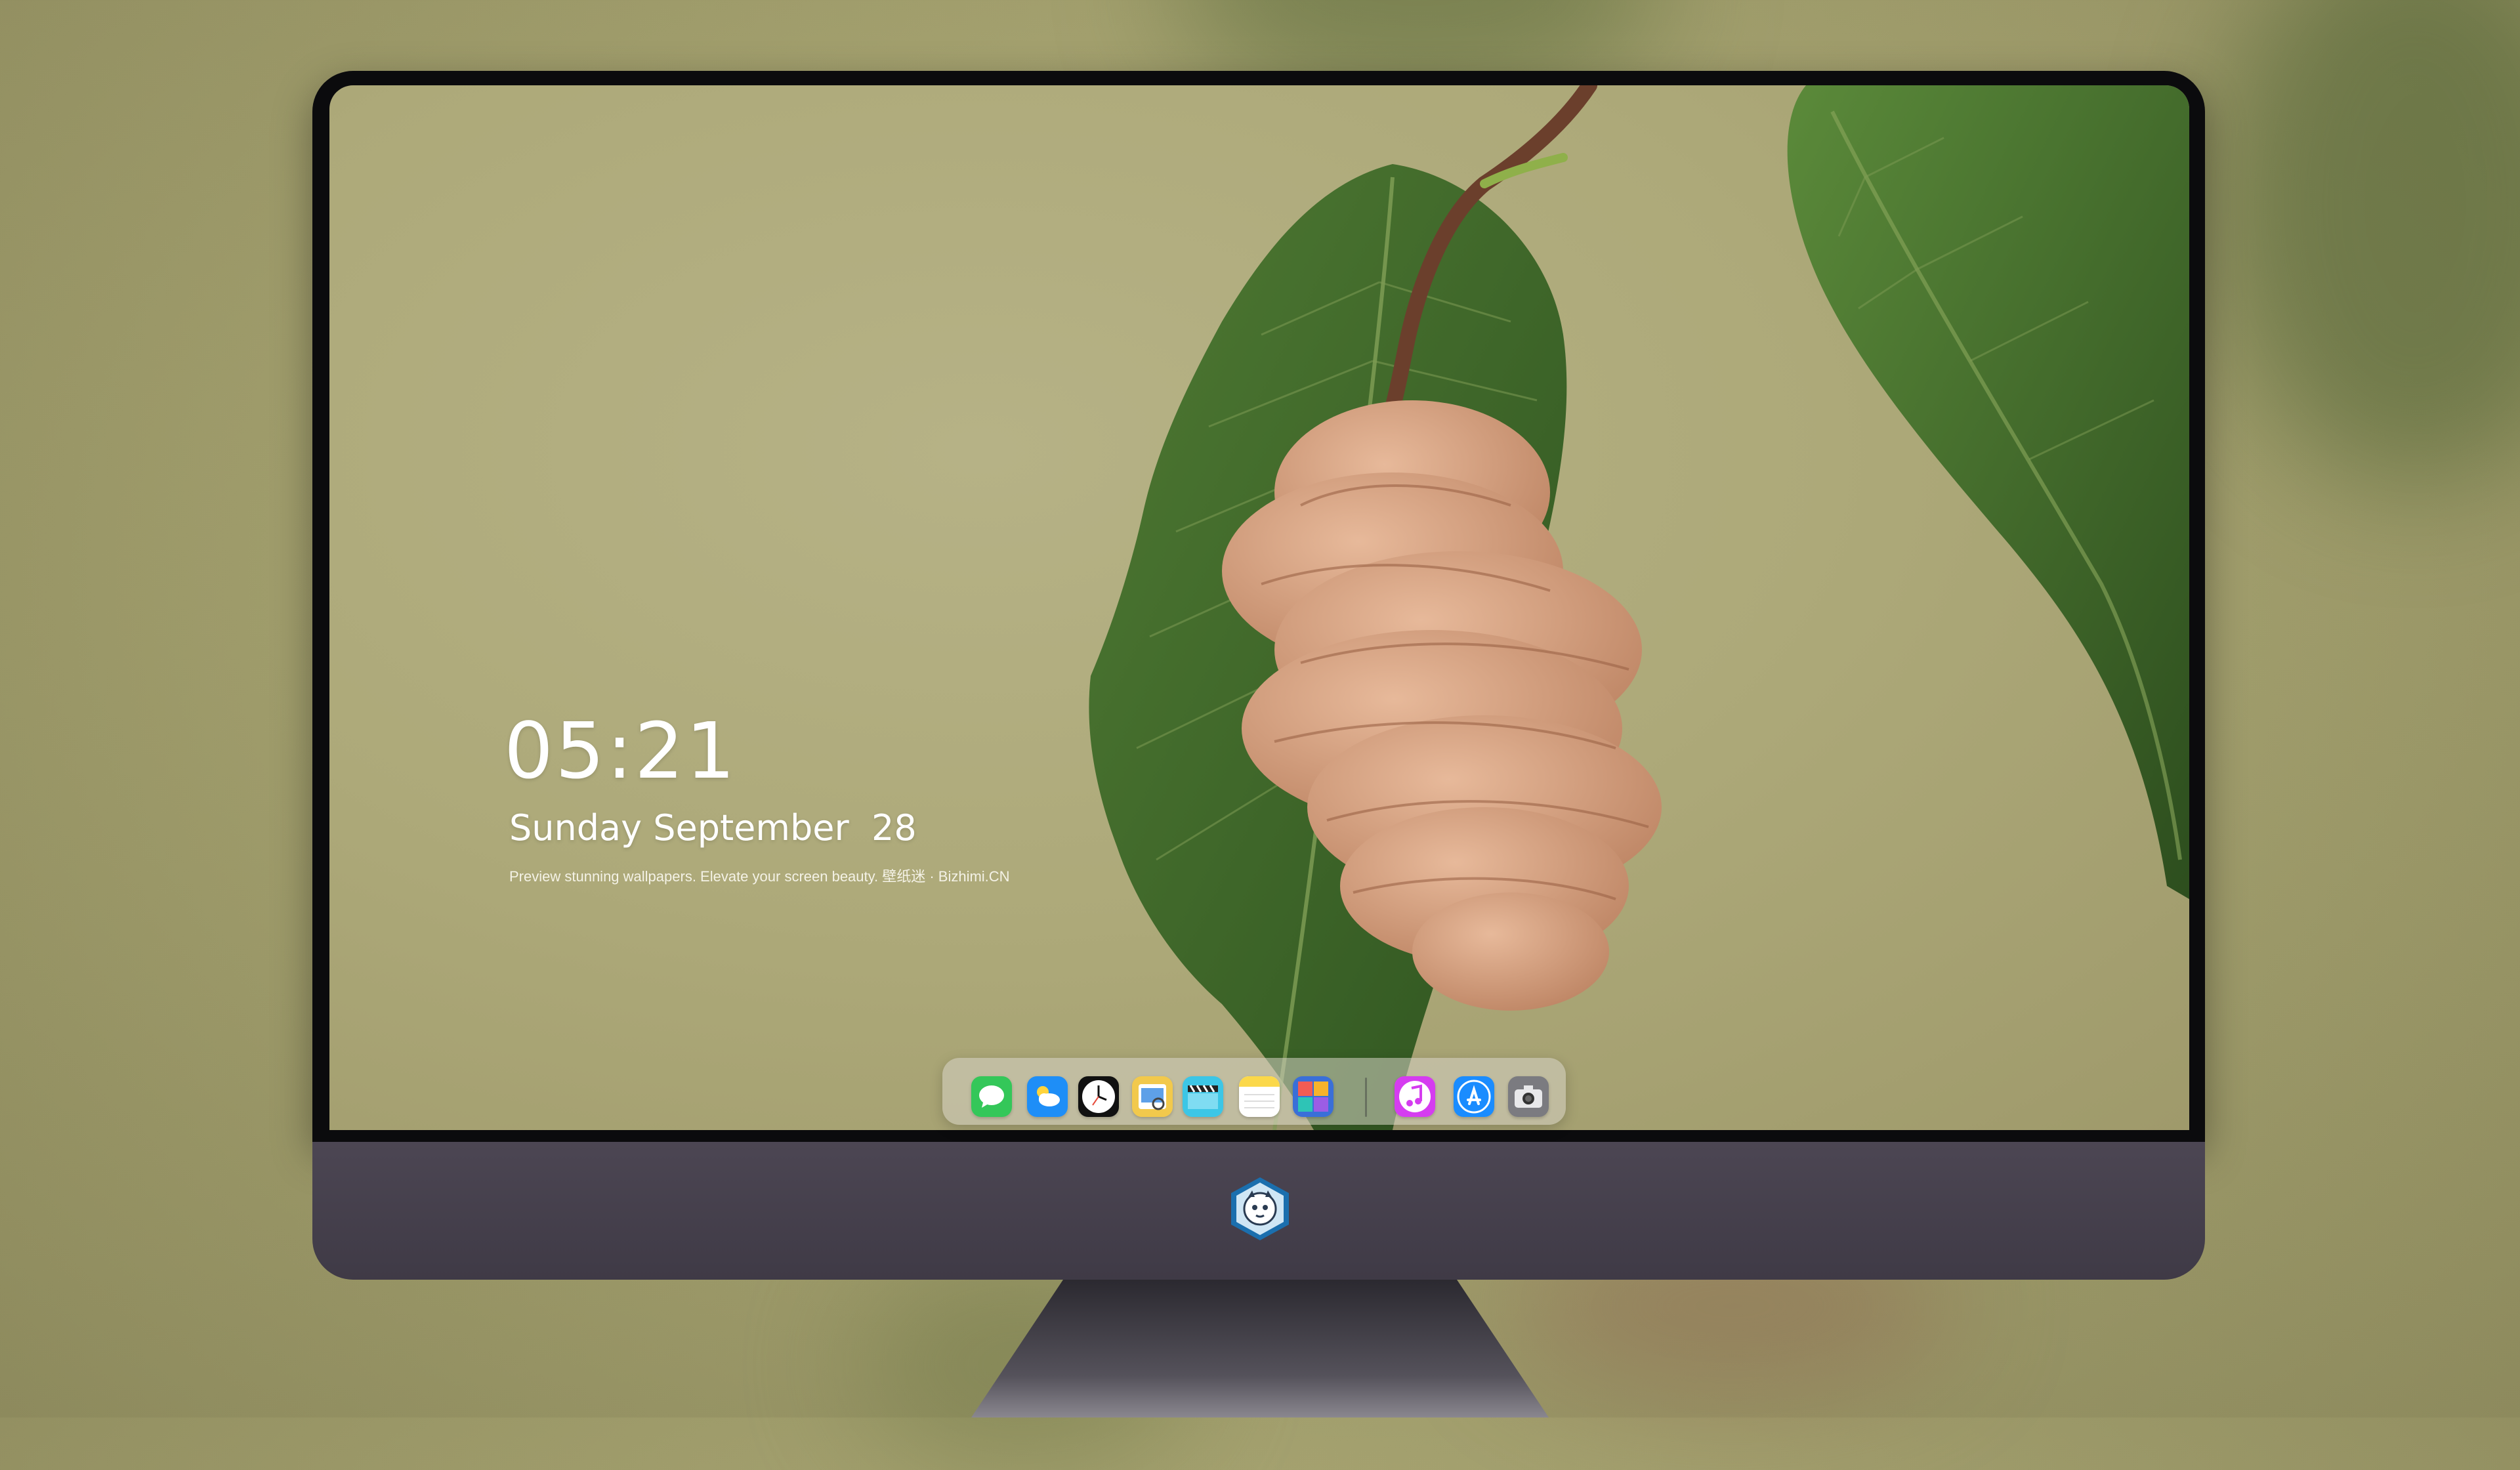 This screenshot has width=2520, height=1470. I want to click on camera-icon, so click(1528, 1096).